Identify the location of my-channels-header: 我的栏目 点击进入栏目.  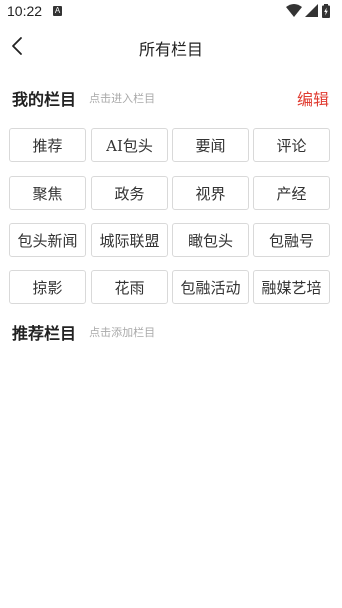
(84, 97).